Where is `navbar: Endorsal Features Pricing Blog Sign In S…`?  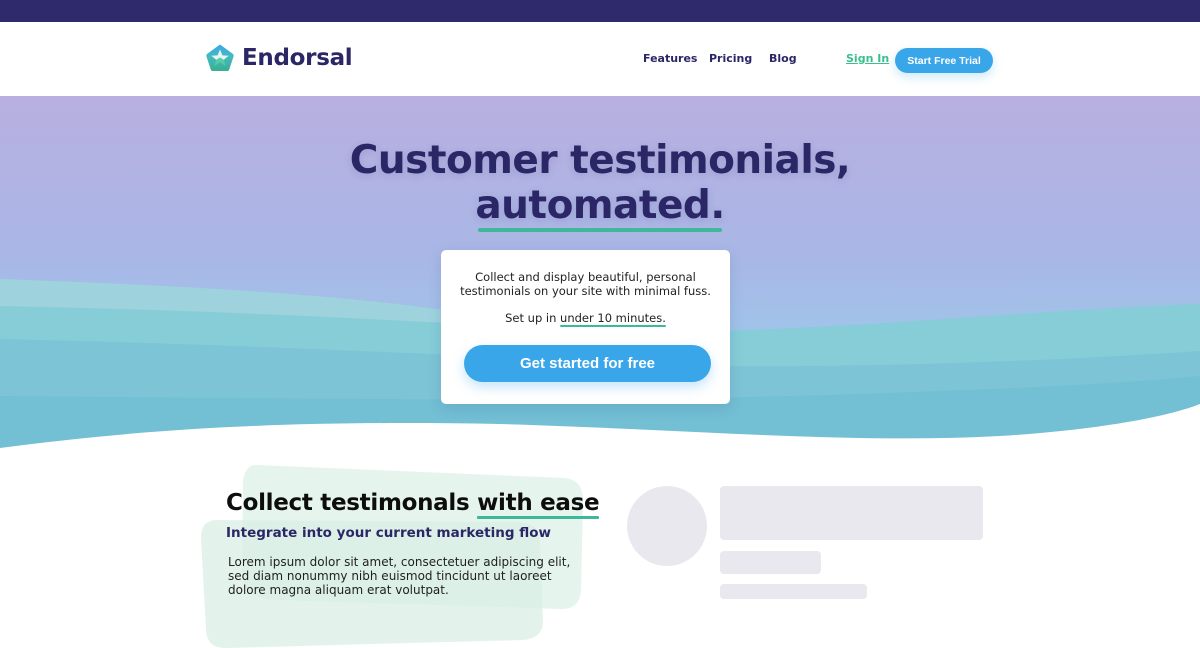 navbar: Endorsal Features Pricing Blog Sign In S… is located at coordinates (600, 59).